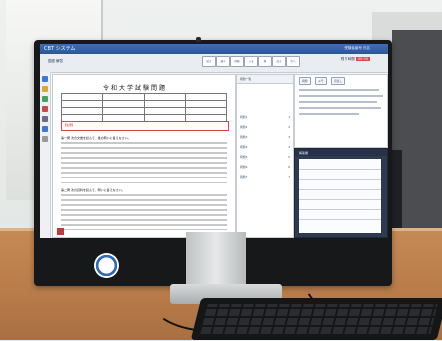 The height and width of the screenshot is (341, 442). What do you see at coordinates (347, 59) in the screenshot?
I see `timer-label: 残り時間` at bounding box center [347, 59].